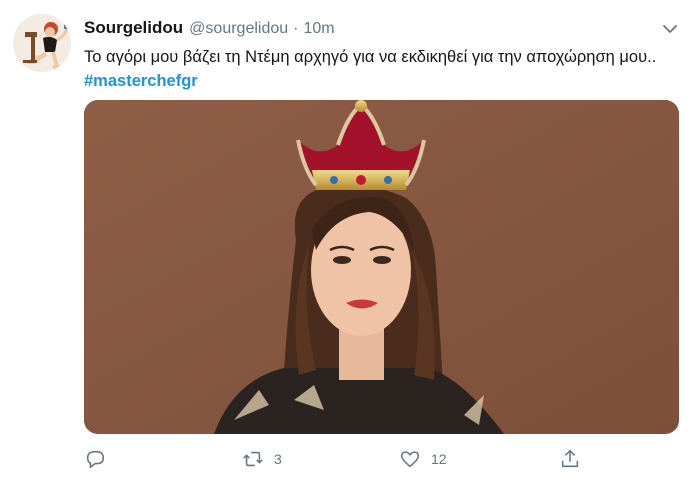 The width and height of the screenshot is (700, 485). Describe the element at coordinates (670, 28) in the screenshot. I see `chevron-down-icon` at that location.